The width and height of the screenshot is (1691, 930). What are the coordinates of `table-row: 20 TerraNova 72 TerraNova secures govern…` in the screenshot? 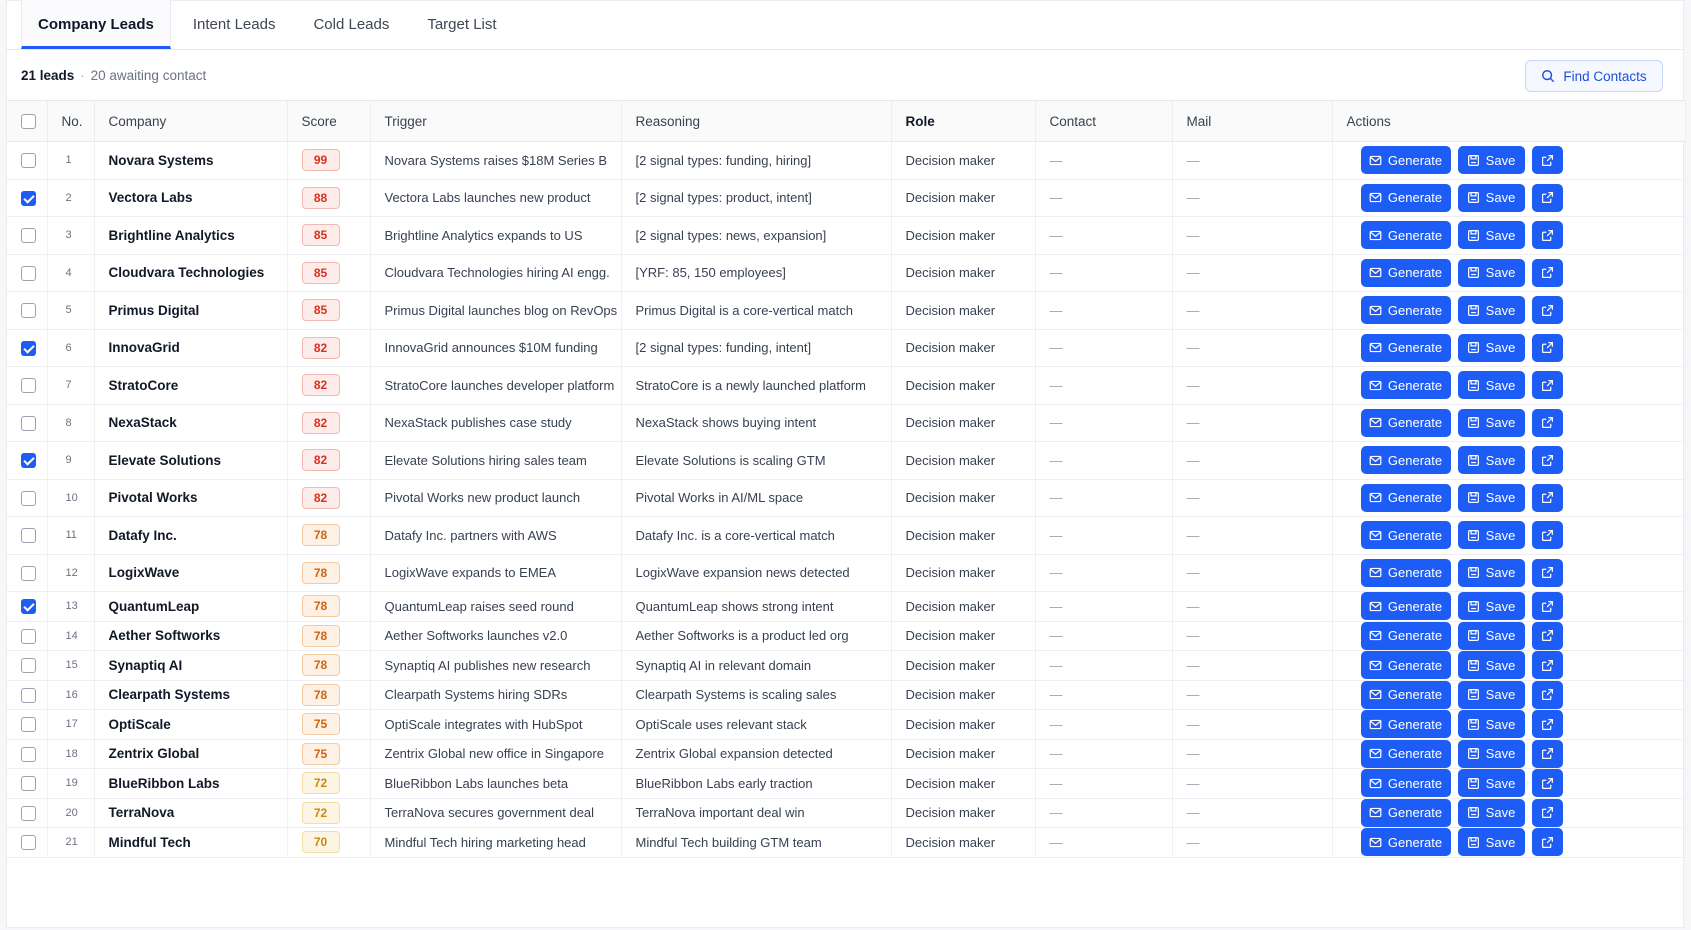 It's located at (846, 813).